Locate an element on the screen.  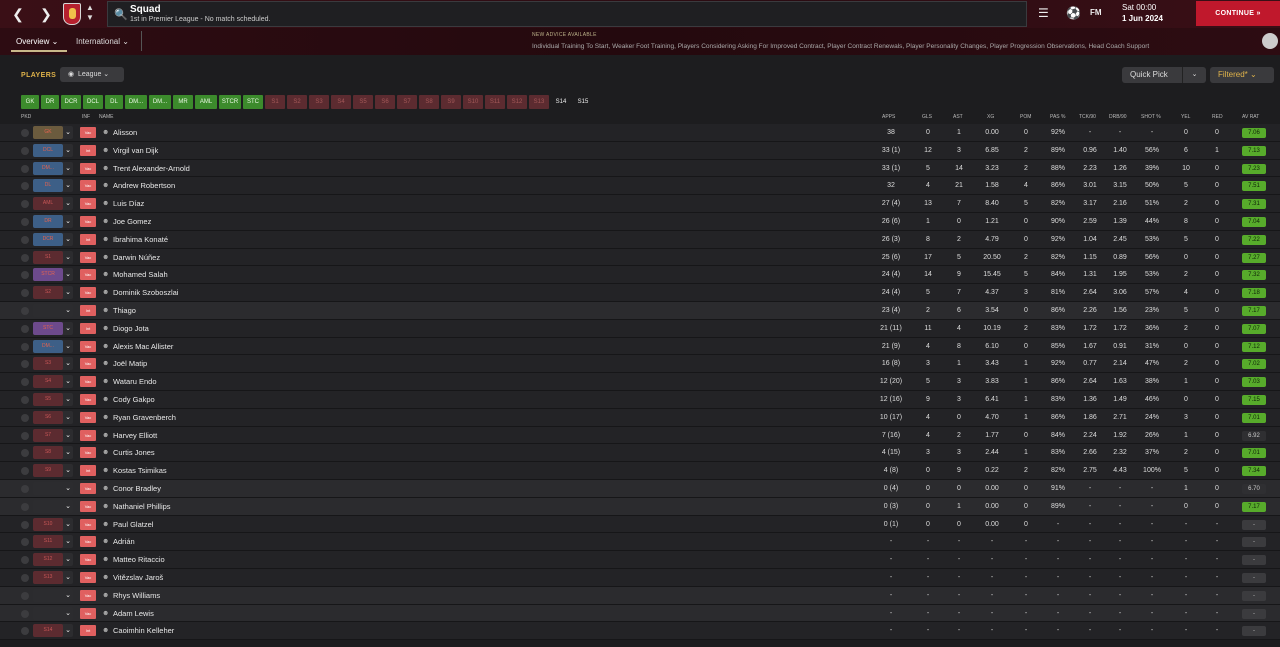
position-dropdown: DM... ⌄ is located at coordinates (53, 346).